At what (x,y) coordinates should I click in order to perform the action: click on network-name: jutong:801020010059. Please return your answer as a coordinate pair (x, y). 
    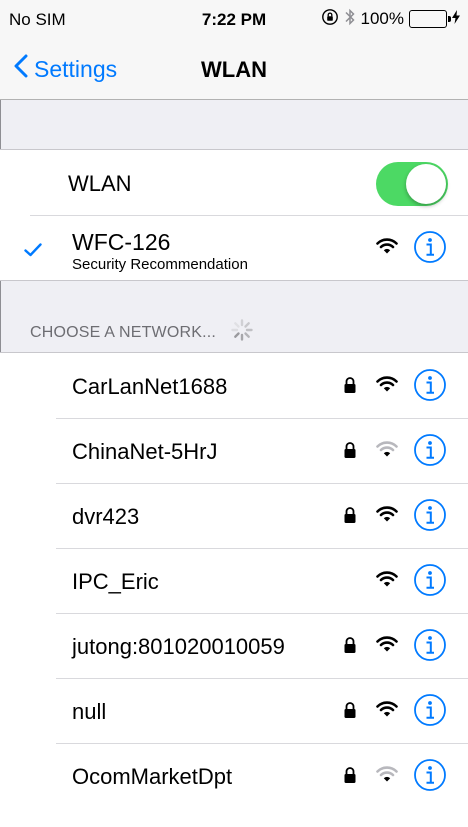
    Looking at the image, I should click on (178, 646).